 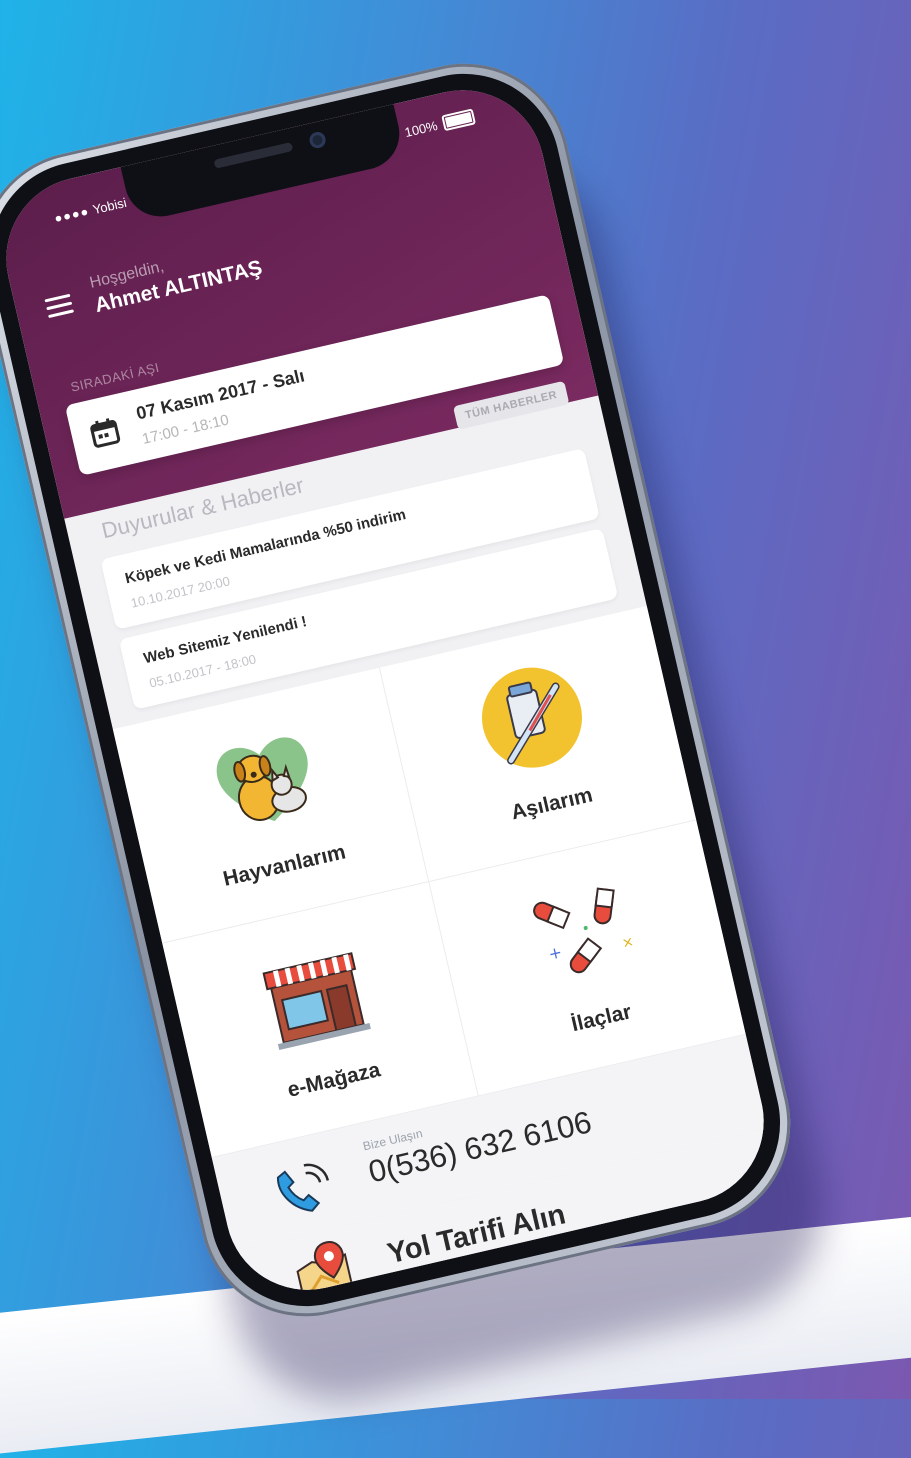 I want to click on map-pin-icon, so click(x=325, y=1274).